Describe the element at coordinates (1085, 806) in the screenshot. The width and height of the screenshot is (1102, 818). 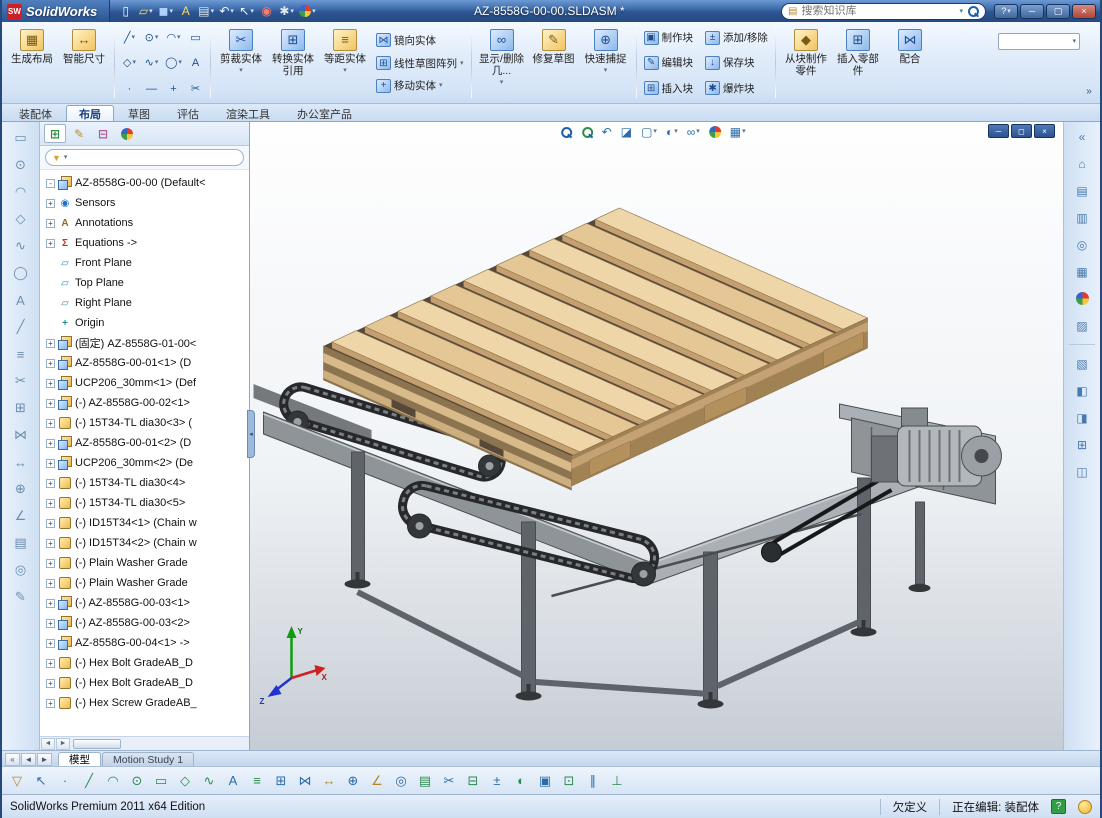
I see `quick-tip-icon` at that location.